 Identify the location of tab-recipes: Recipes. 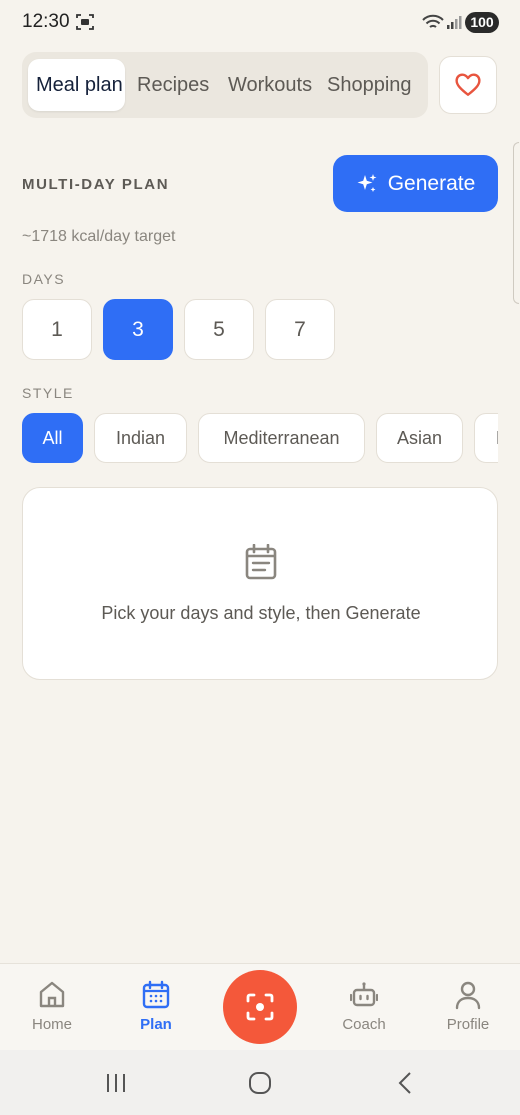
(173, 85).